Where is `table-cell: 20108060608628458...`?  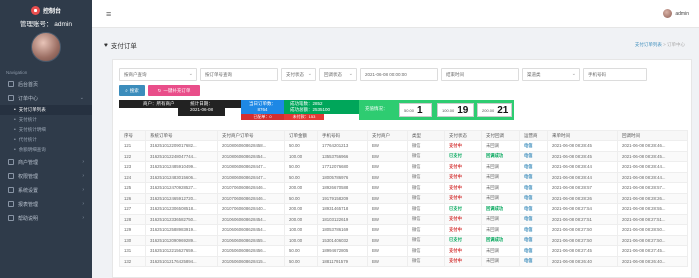
table-cell: 20108060608628458... is located at coordinates (251, 146).